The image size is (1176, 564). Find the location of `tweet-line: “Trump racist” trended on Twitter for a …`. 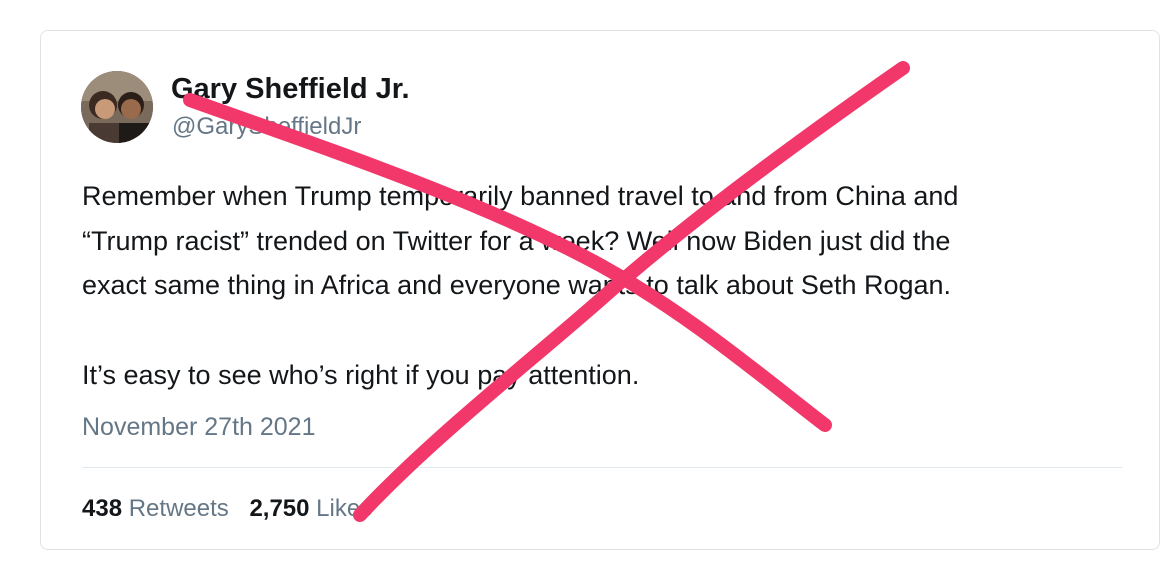

tweet-line: “Trump racist” trended on Twitter for a … is located at coordinates (516, 240).